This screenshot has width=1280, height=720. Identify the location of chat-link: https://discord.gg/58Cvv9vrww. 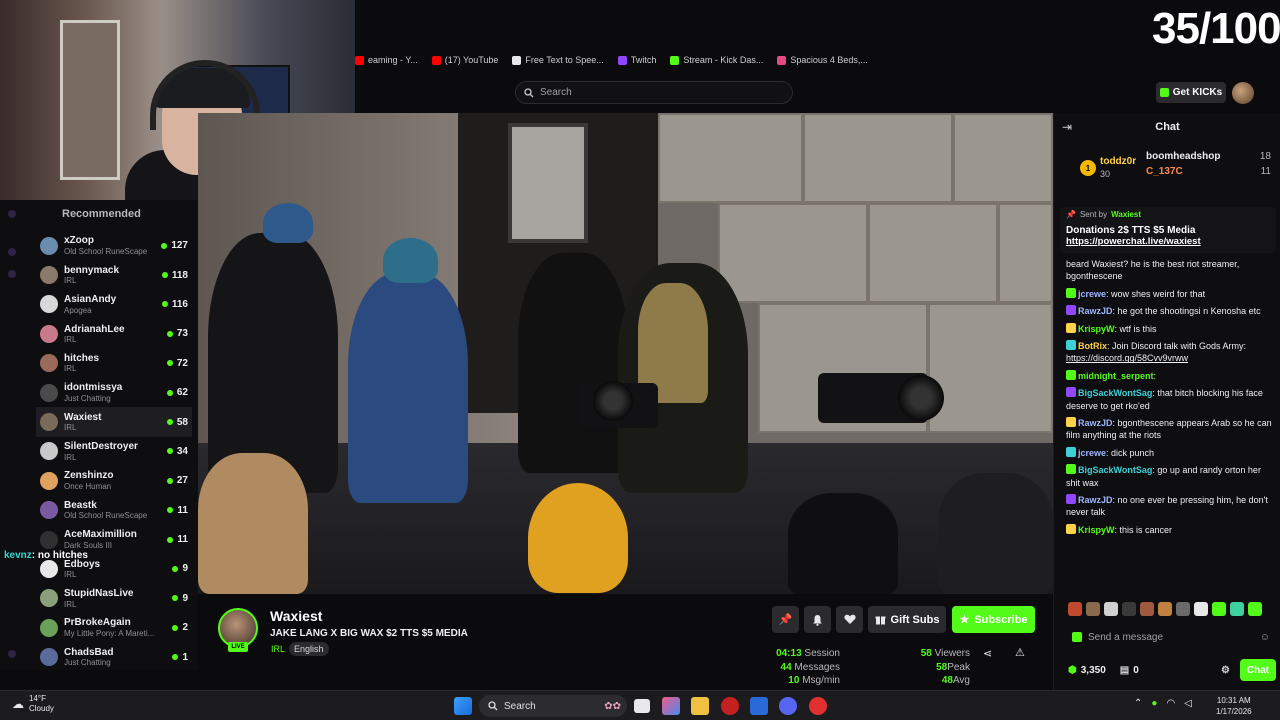
(1127, 358).